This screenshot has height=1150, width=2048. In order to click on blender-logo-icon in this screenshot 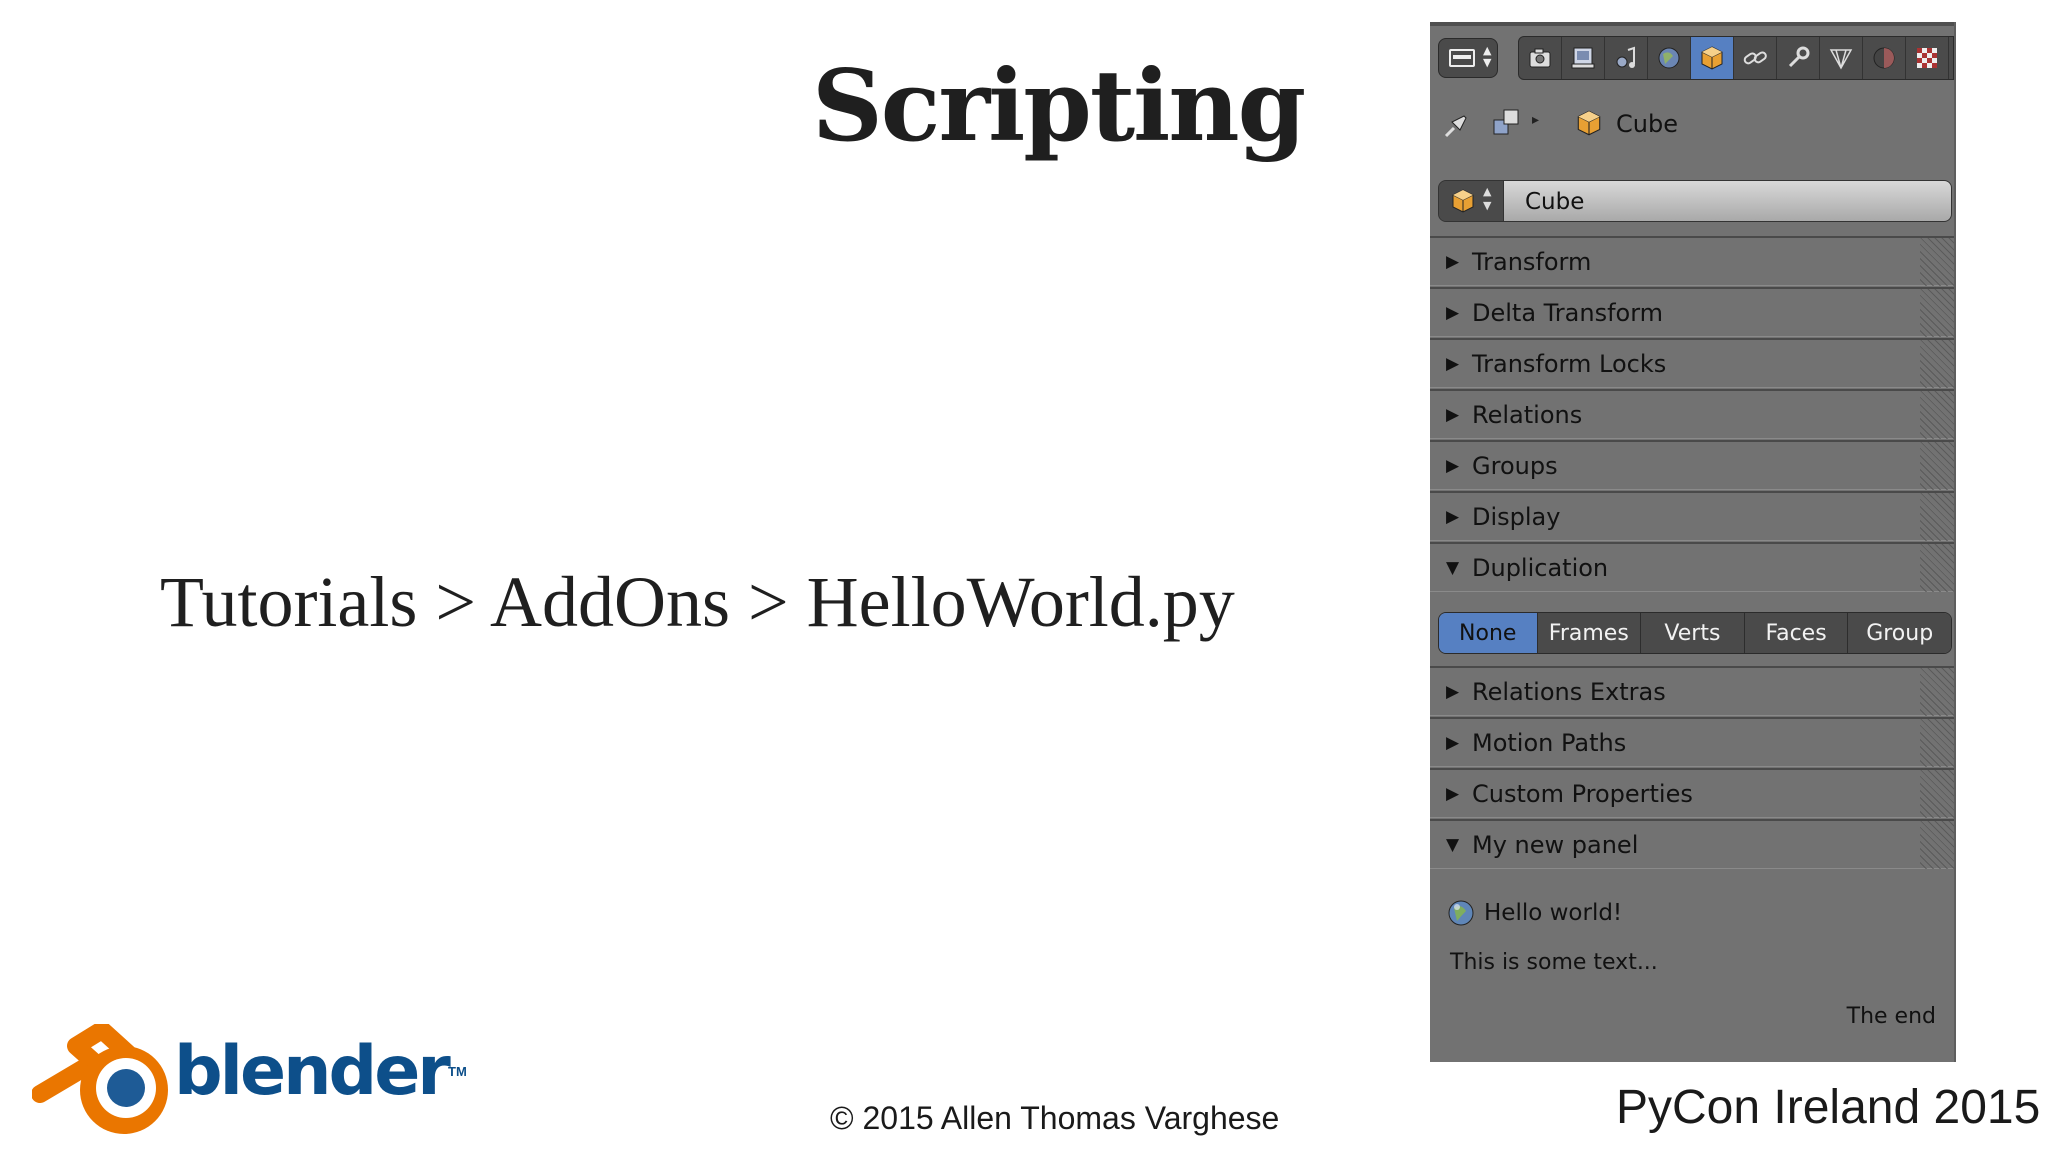, I will do `click(99, 1077)`.